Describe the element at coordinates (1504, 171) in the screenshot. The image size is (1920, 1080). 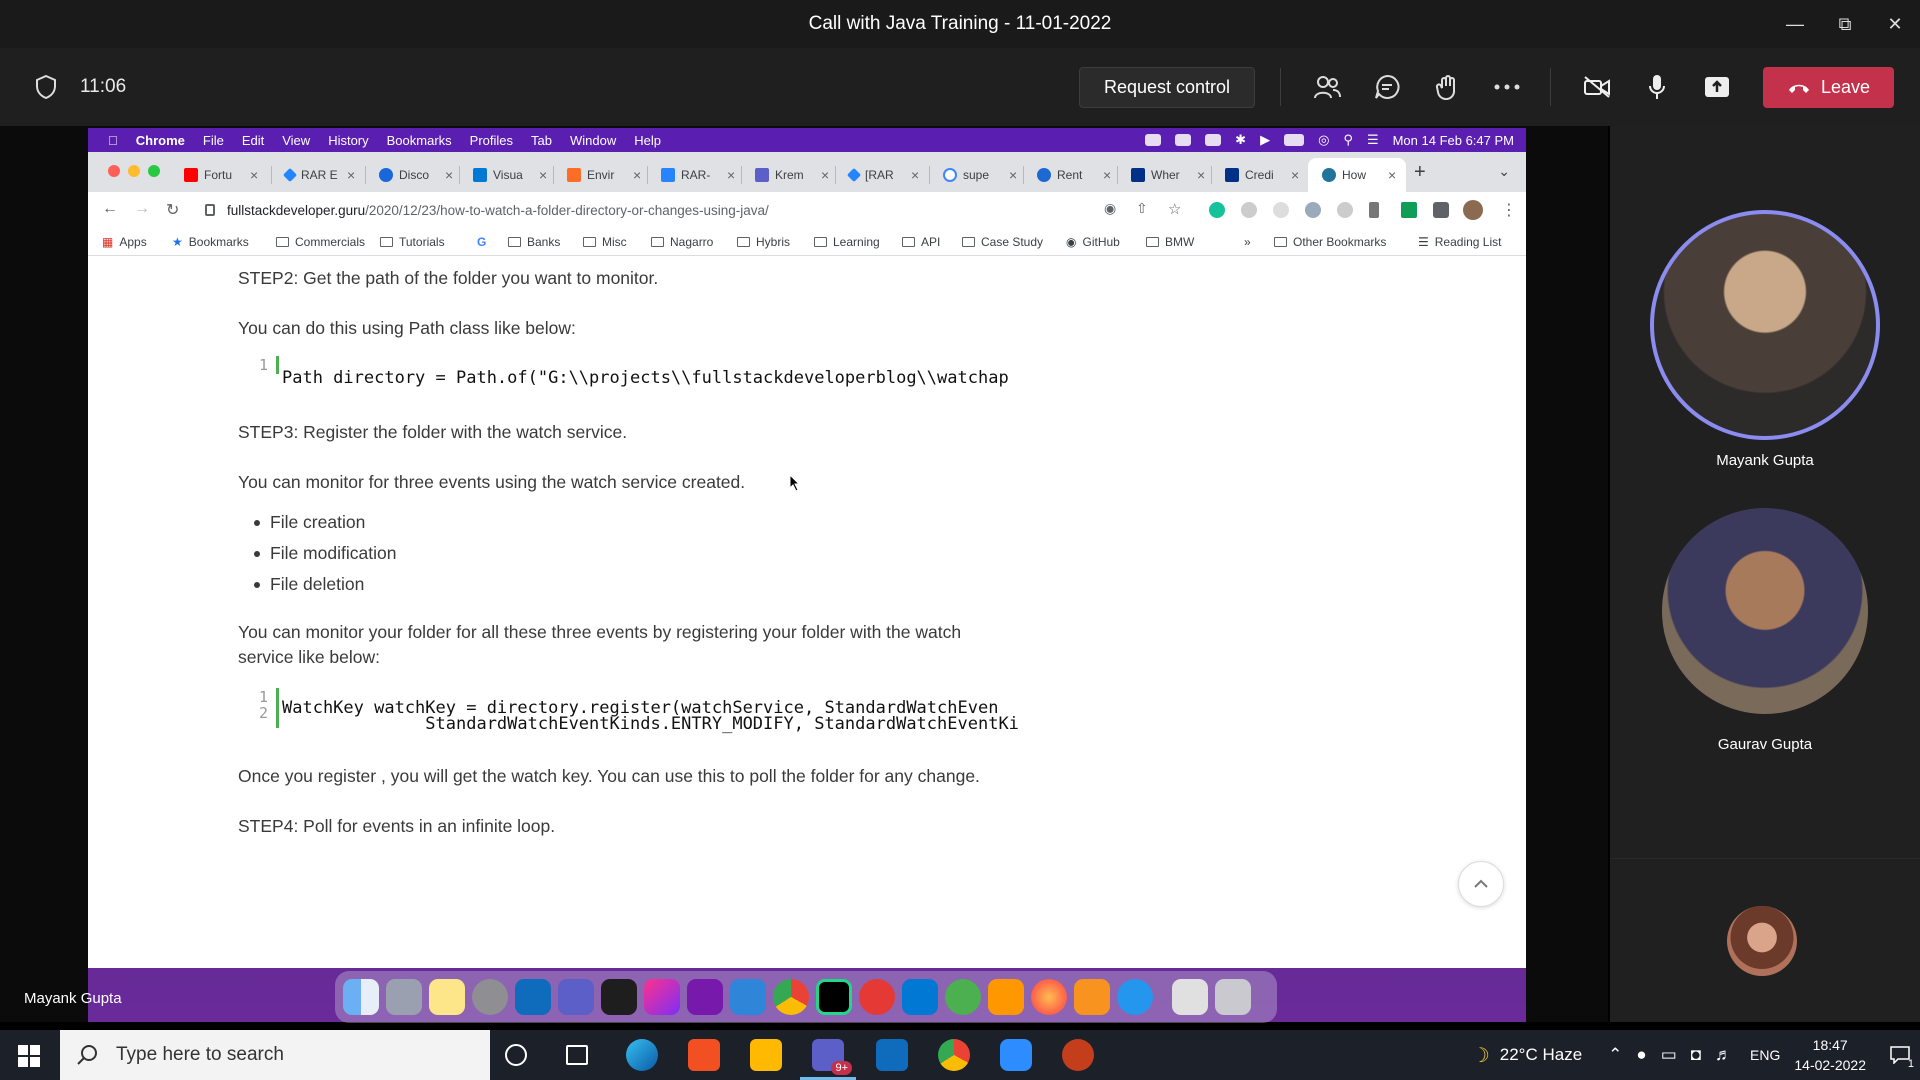
I see `tab-search-chevron-icon: ⌄` at that location.